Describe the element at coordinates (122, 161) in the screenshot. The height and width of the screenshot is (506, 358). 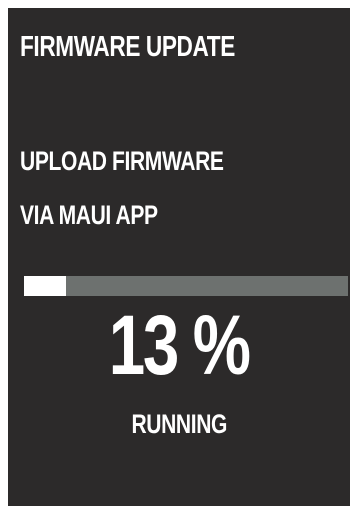
I see `instruction-line-1: UPLOAD FIRMWARE` at that location.